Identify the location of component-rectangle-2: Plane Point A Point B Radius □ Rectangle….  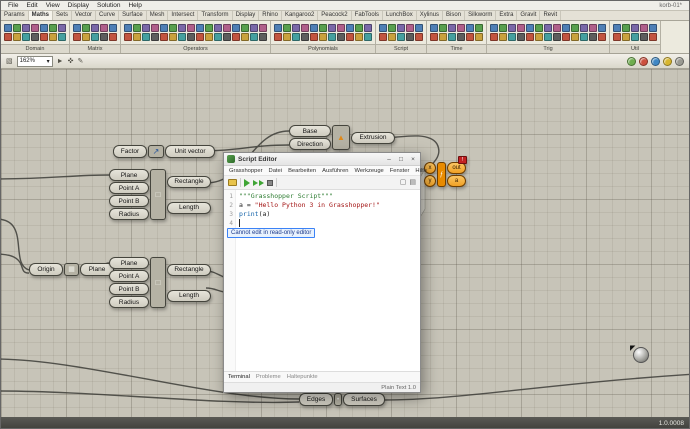
(160, 282).